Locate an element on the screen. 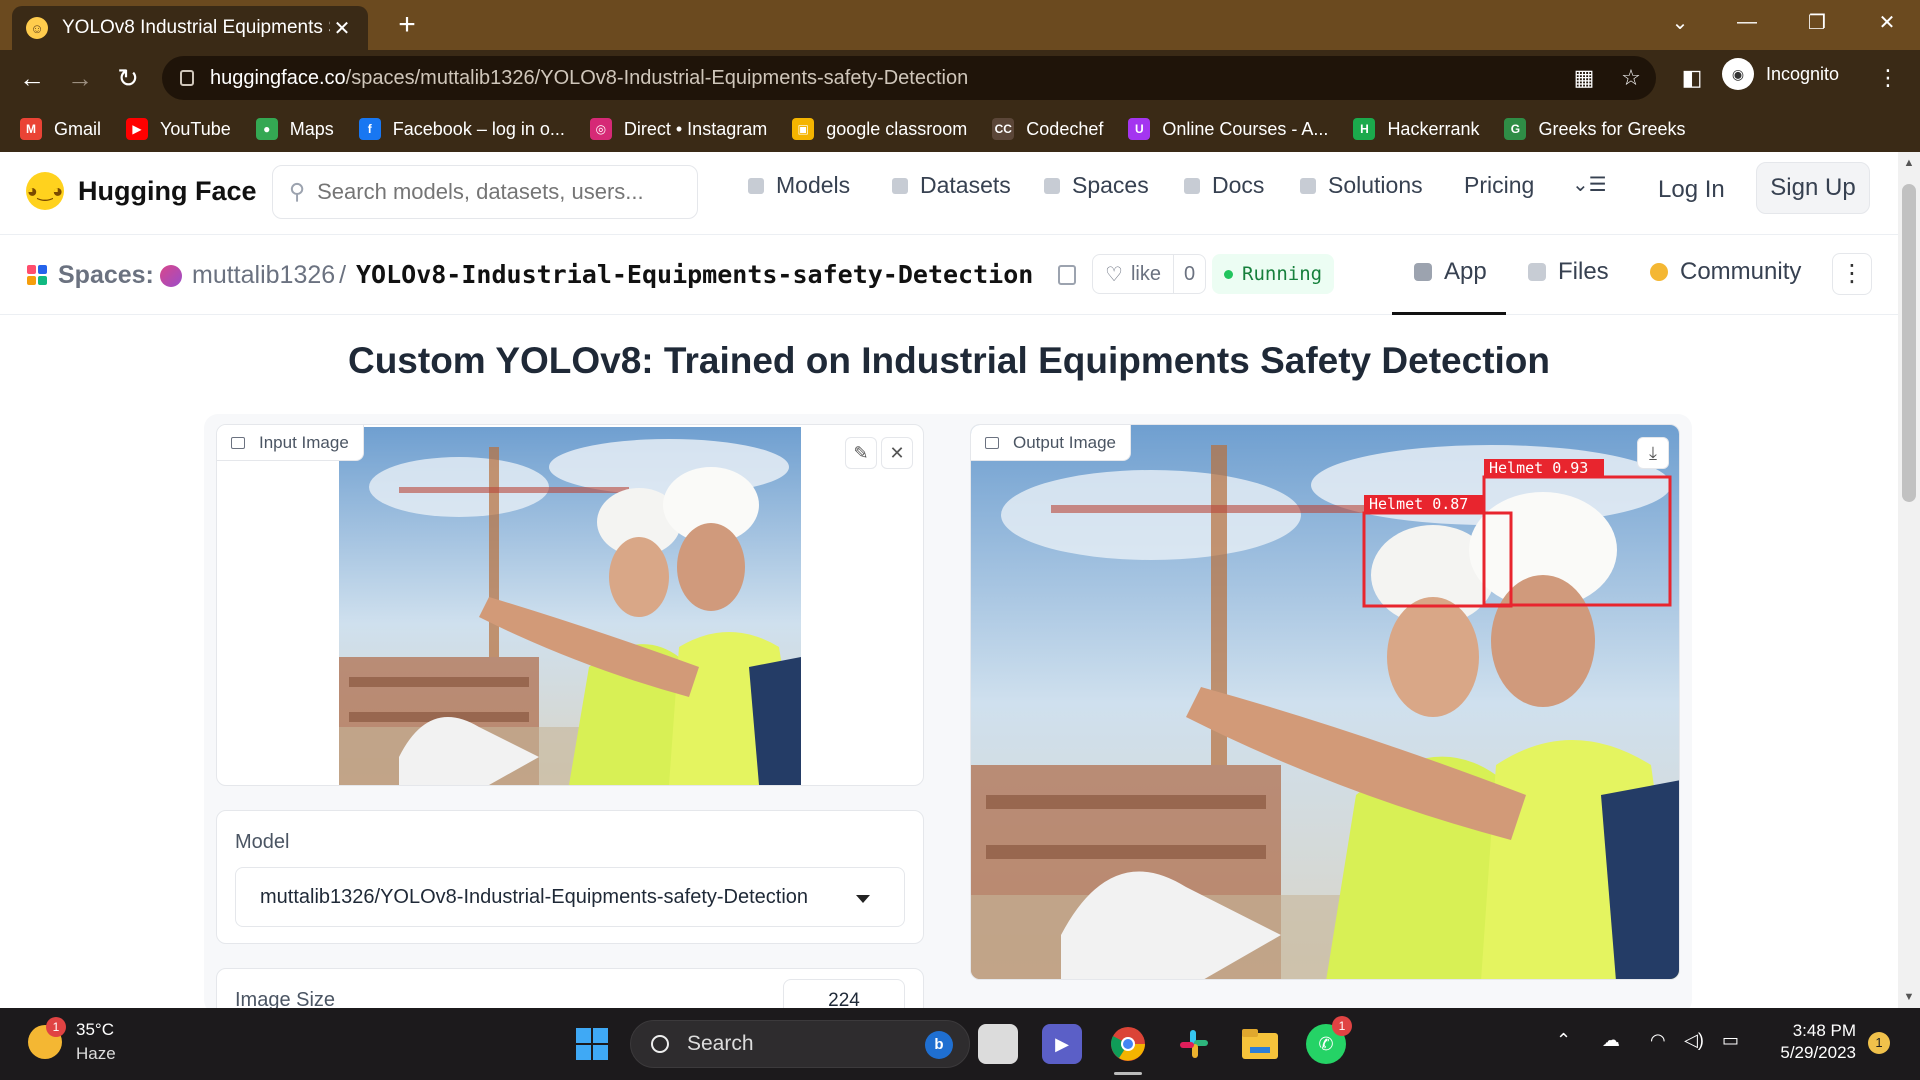 The height and width of the screenshot is (1080, 1920). teams-icon: ▶ is located at coordinates (1062, 1044).